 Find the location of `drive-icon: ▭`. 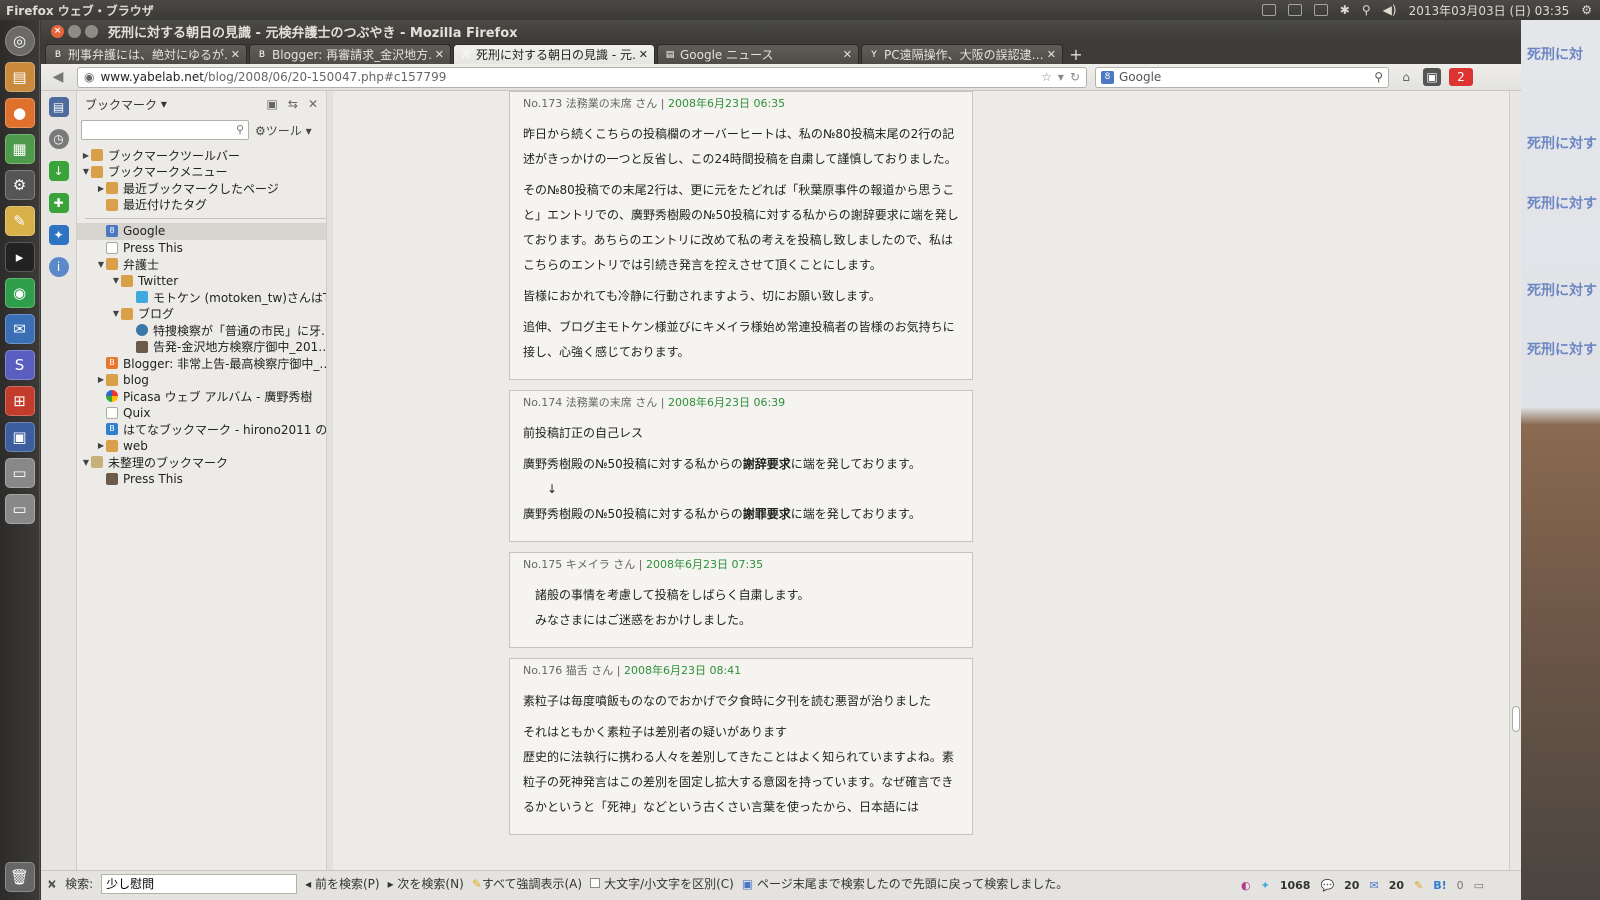

drive-icon: ▭ is located at coordinates (19, 473).